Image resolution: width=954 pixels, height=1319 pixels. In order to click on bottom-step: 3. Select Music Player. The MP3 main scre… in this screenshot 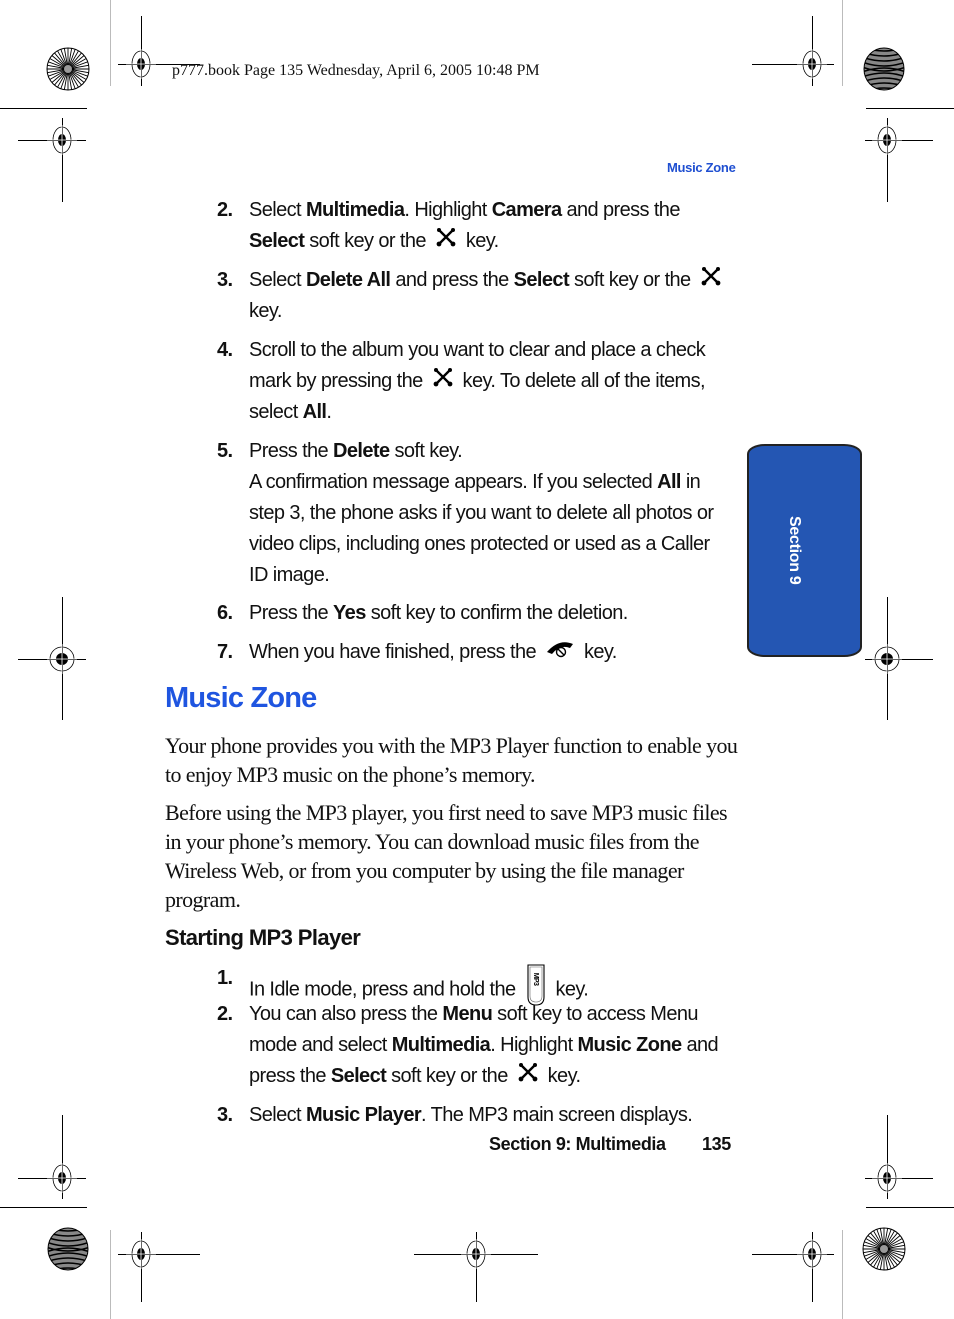, I will do `click(477, 1115)`.